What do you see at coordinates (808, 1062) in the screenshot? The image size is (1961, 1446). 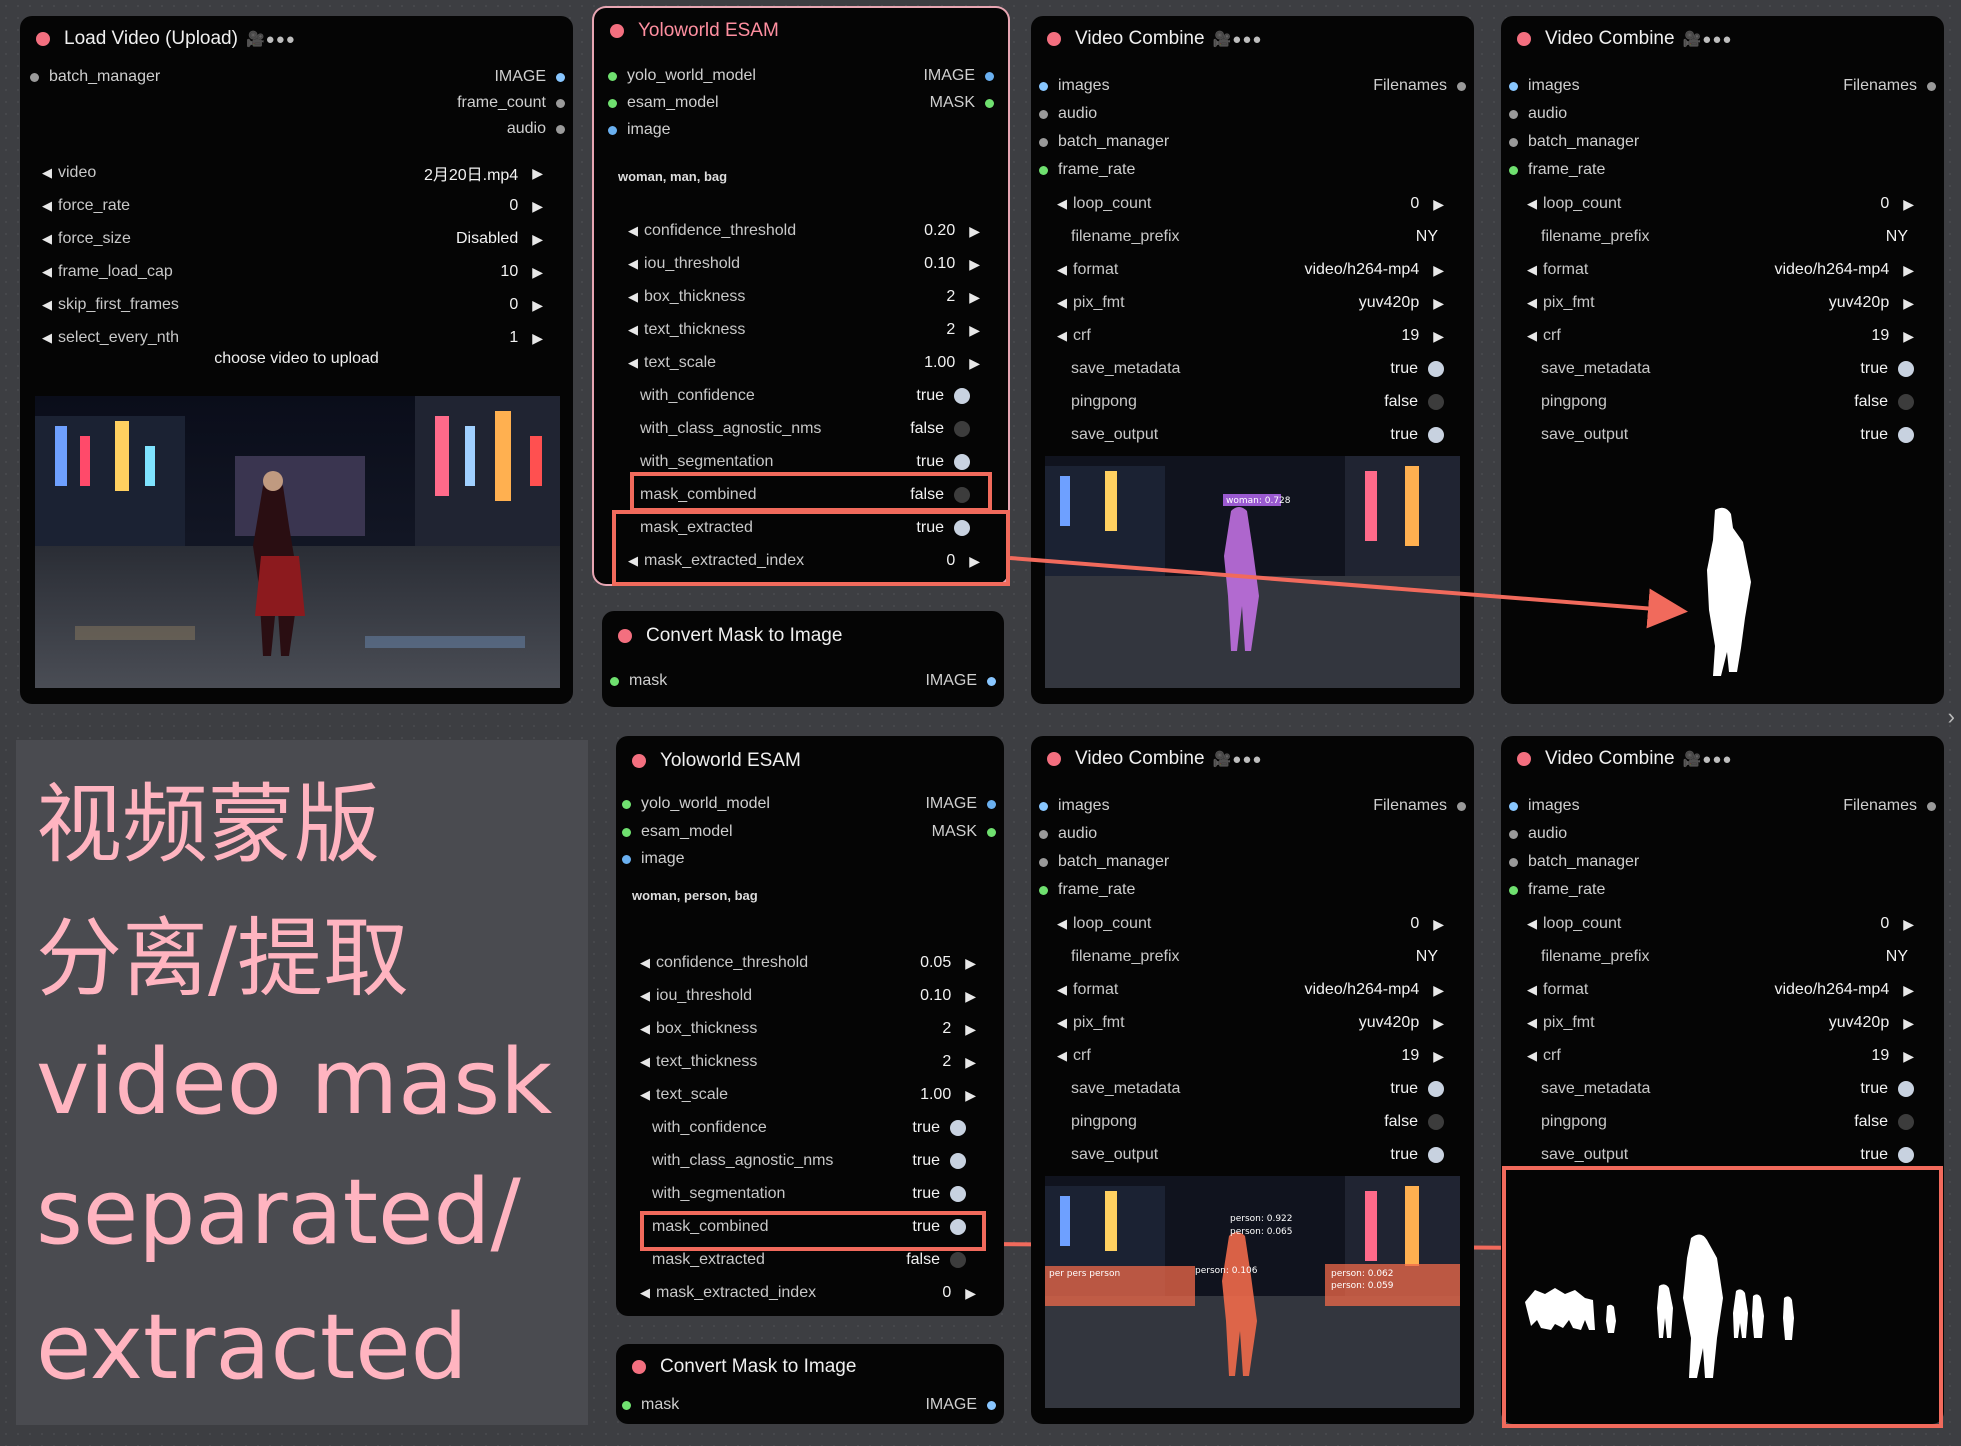 I see `widget-text-thickness: ◀ text_thickness 2 ▶` at bounding box center [808, 1062].